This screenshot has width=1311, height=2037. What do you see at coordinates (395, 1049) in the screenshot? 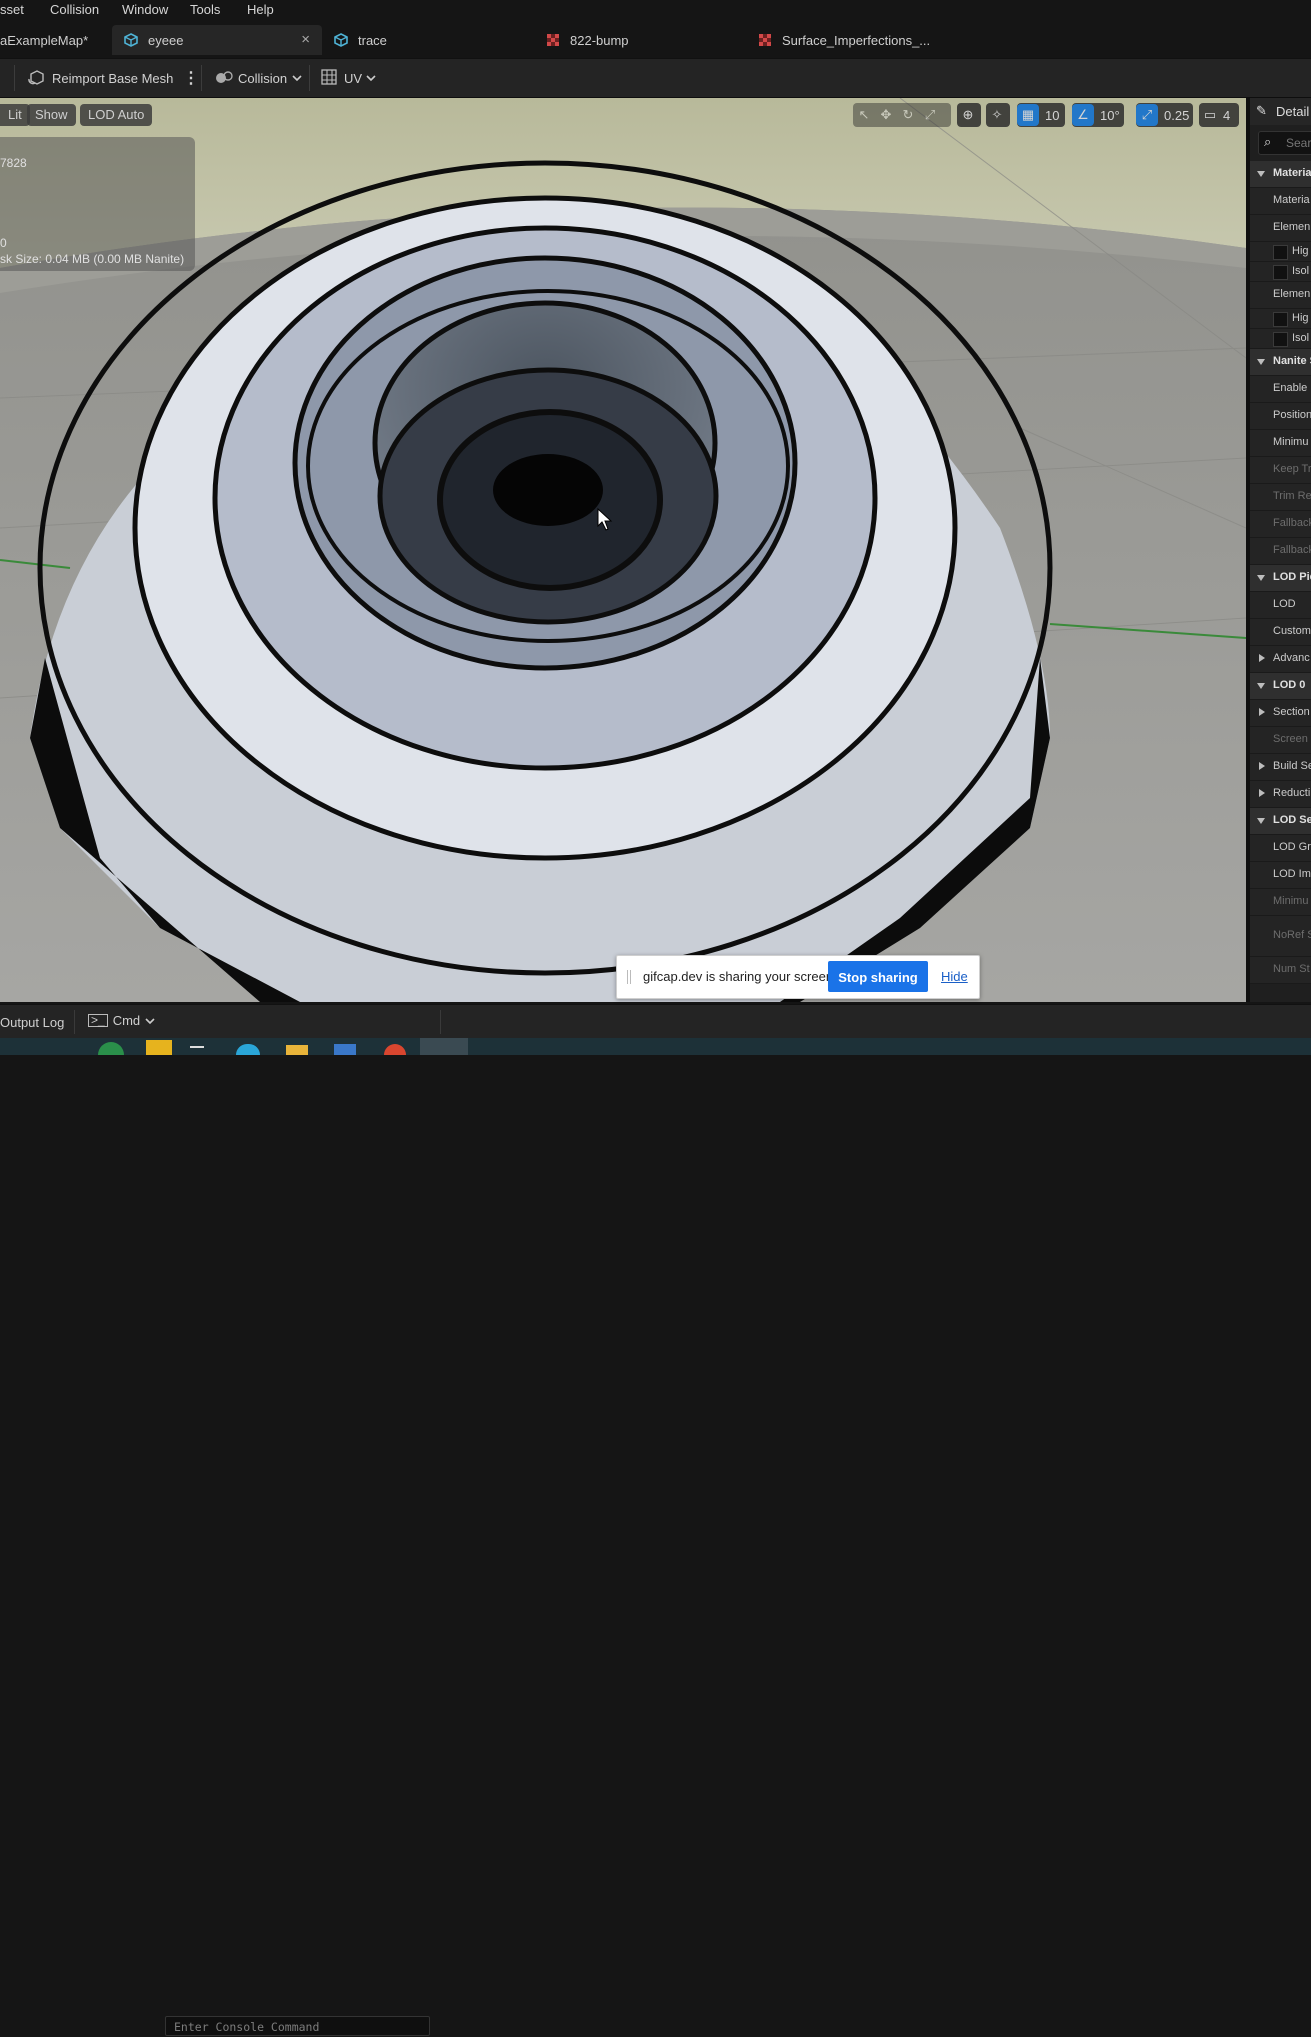
I see `chrome-icon` at bounding box center [395, 1049].